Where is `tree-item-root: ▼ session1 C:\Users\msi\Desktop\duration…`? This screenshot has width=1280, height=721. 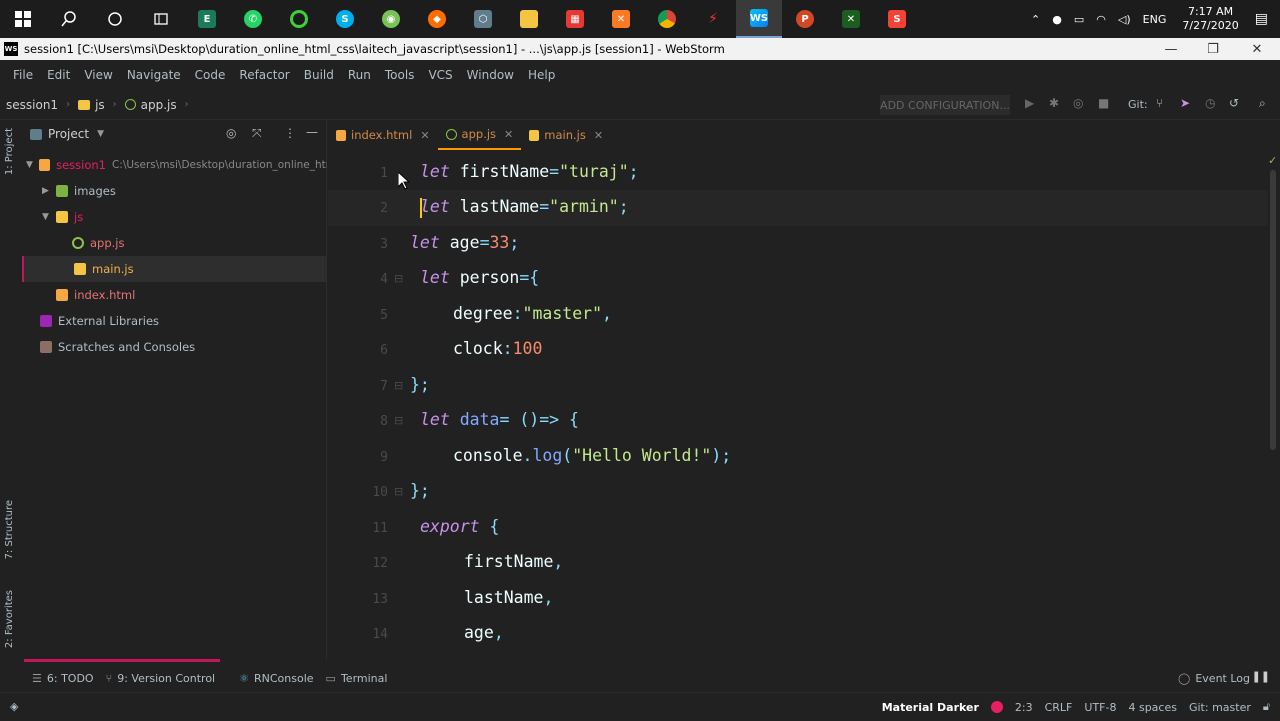
tree-item-root: ▼ session1 C:\Users\msi\Desktop\duration… is located at coordinates (174, 165).